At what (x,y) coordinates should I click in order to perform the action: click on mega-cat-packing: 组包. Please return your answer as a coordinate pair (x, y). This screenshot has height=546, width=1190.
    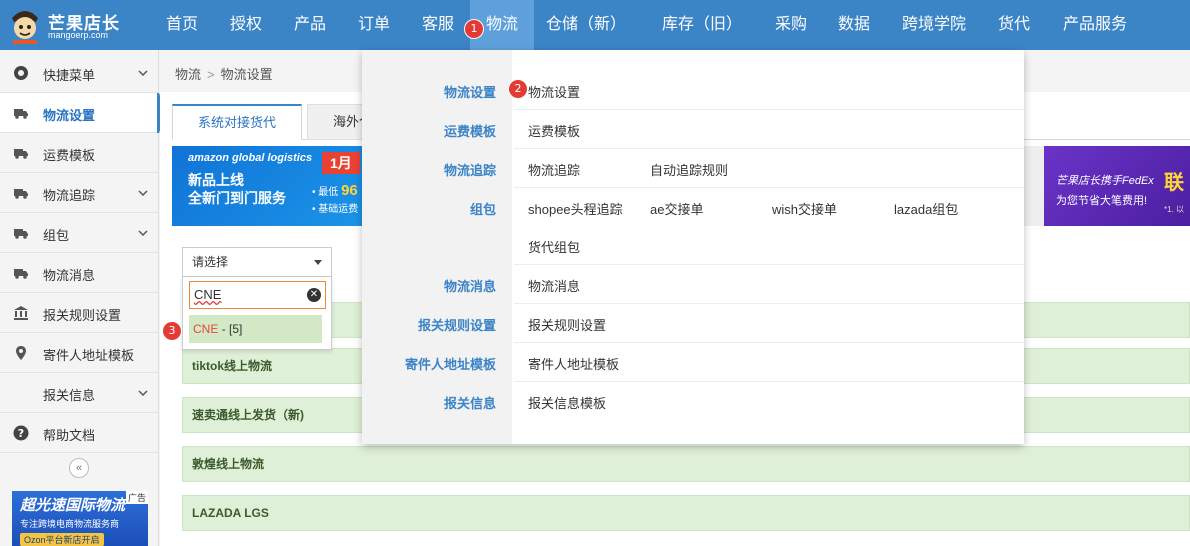
    Looking at the image, I should click on (426, 208).